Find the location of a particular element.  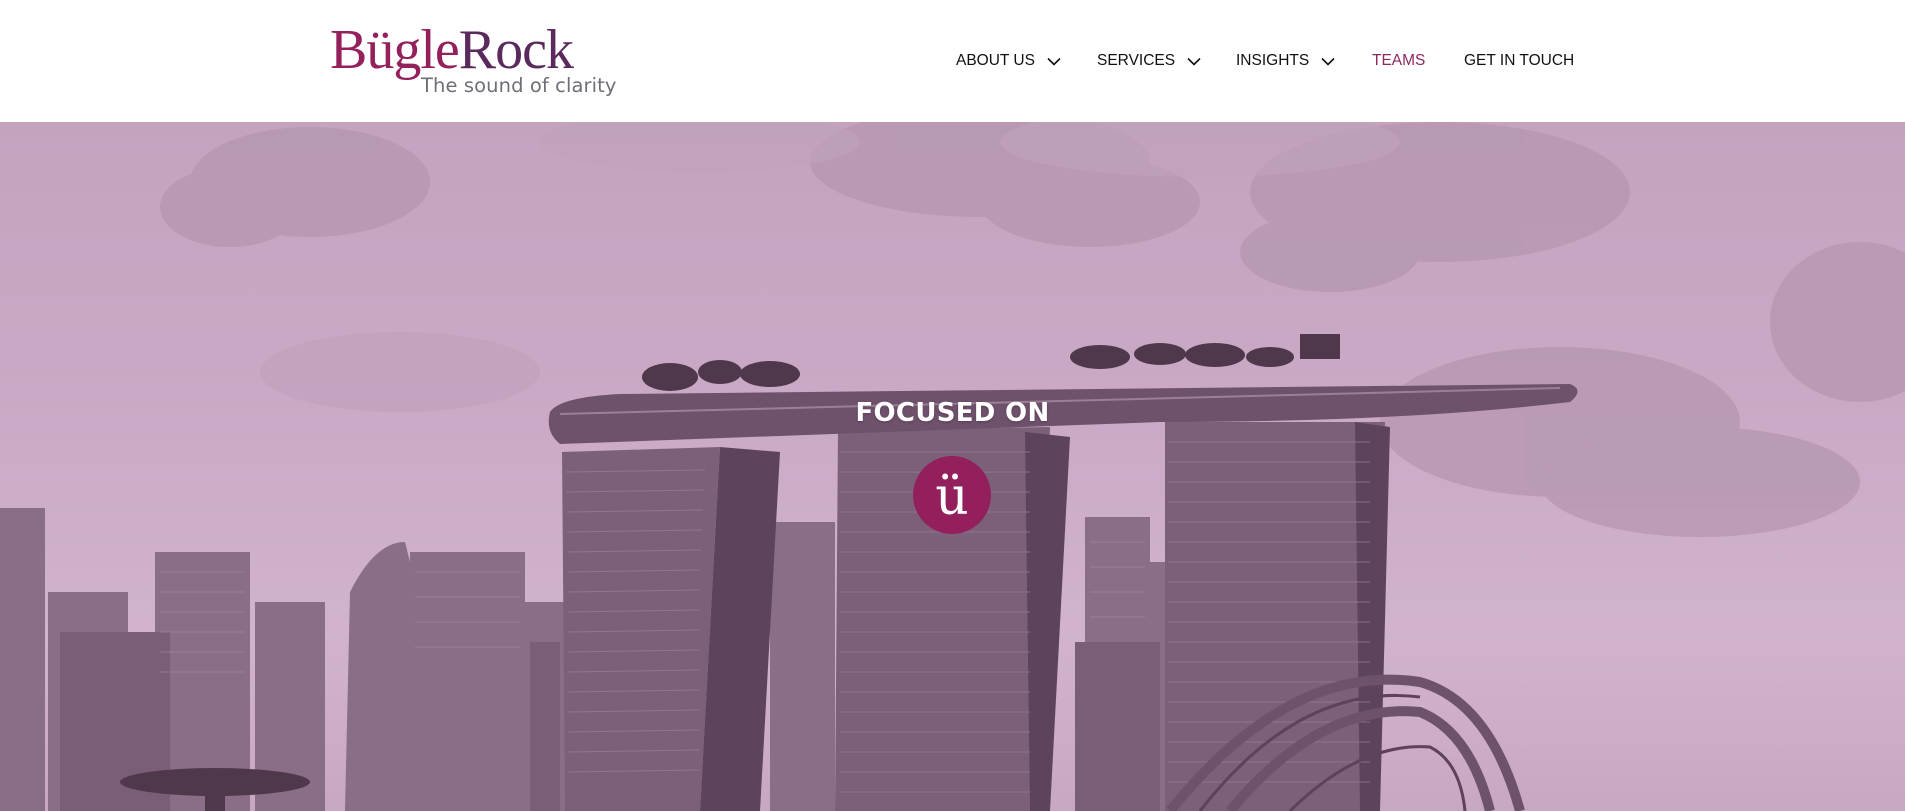

nav-get-in-touch: GET IN TOUCH is located at coordinates (1519, 61).